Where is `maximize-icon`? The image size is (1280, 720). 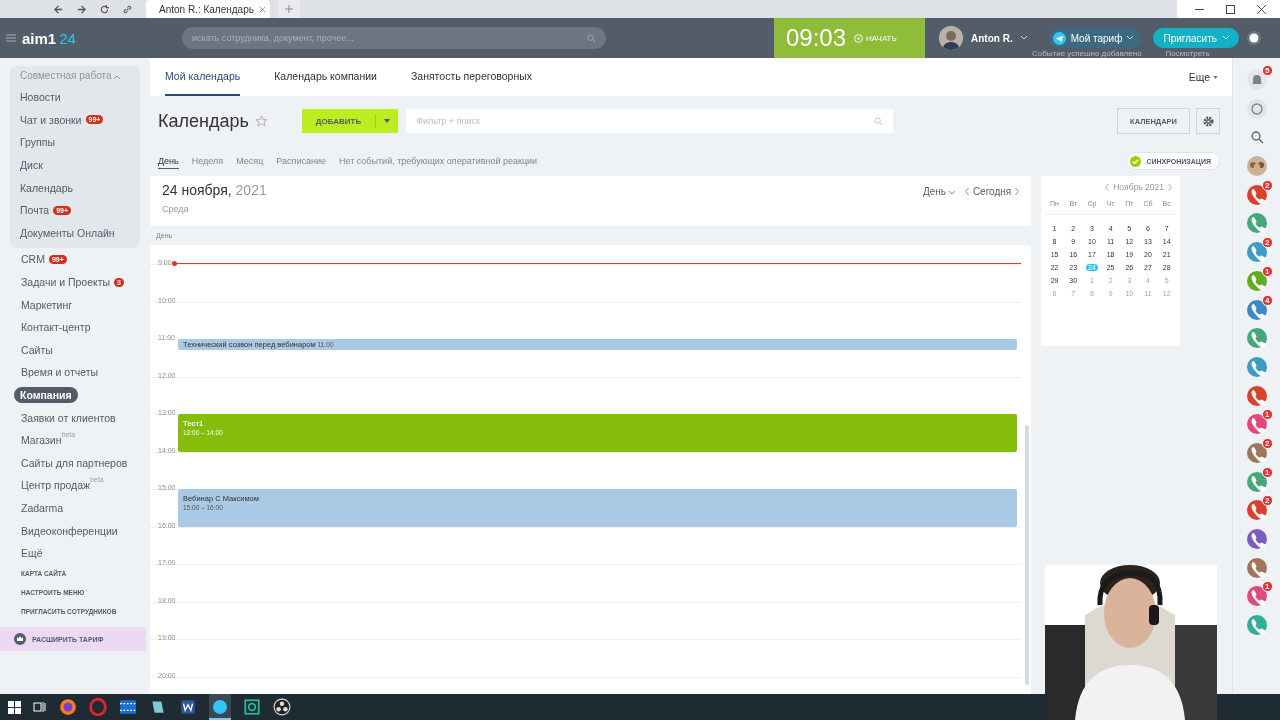 maximize-icon is located at coordinates (1230, 9).